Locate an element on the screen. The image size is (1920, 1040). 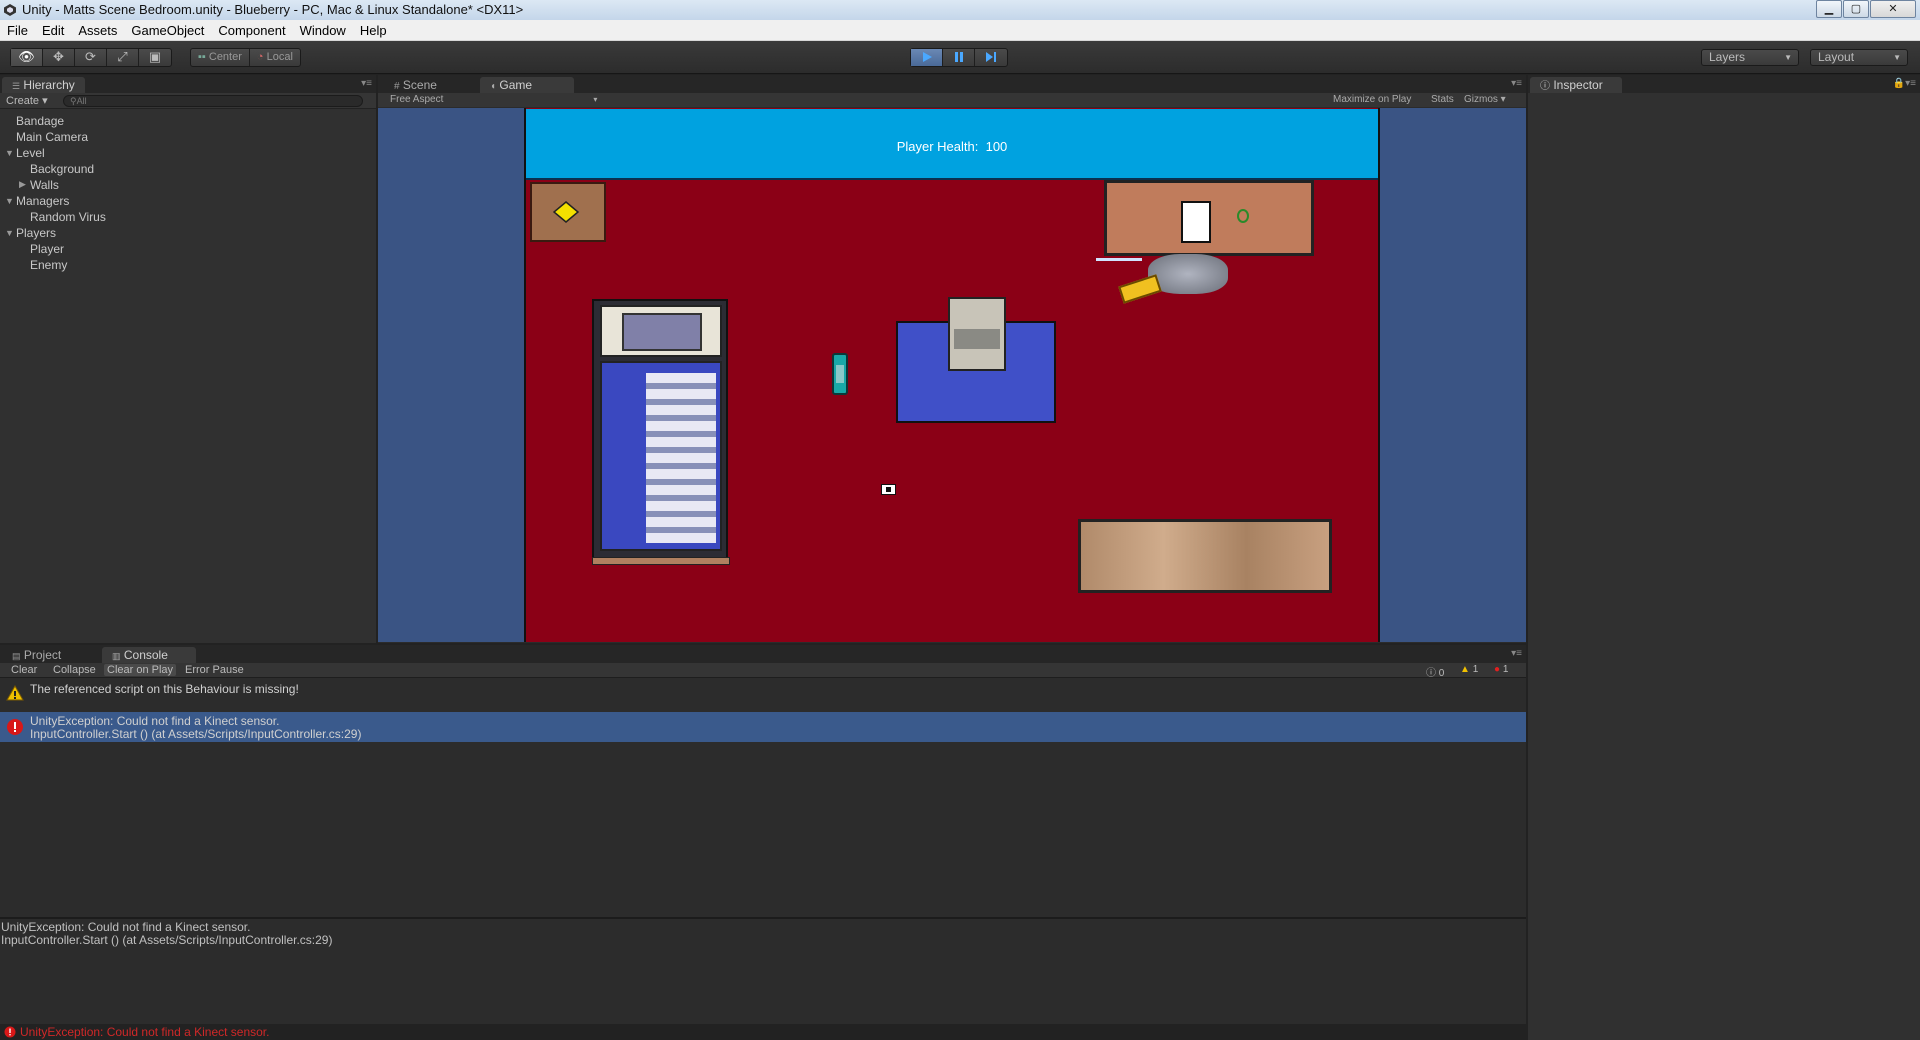
tab-scene: # Scene is located at coordinates (415, 85).